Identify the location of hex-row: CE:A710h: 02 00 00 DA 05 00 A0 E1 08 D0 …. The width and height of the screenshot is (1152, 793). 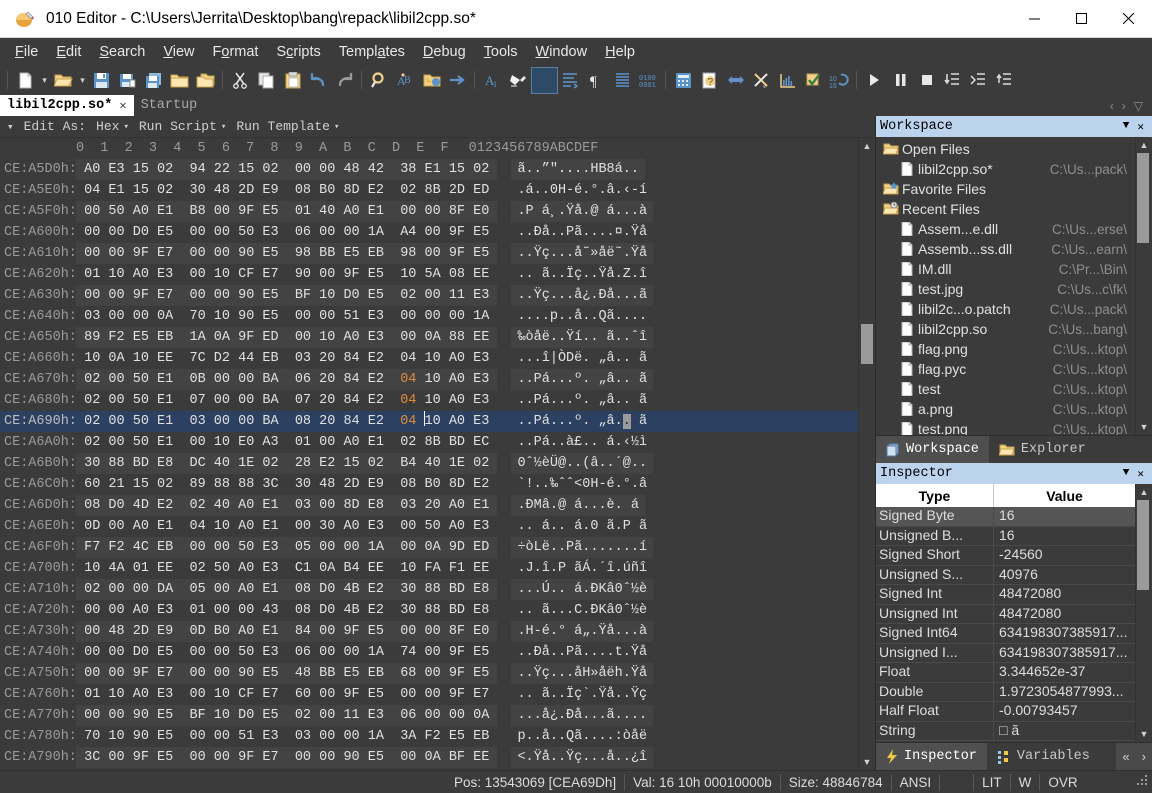
(429, 589).